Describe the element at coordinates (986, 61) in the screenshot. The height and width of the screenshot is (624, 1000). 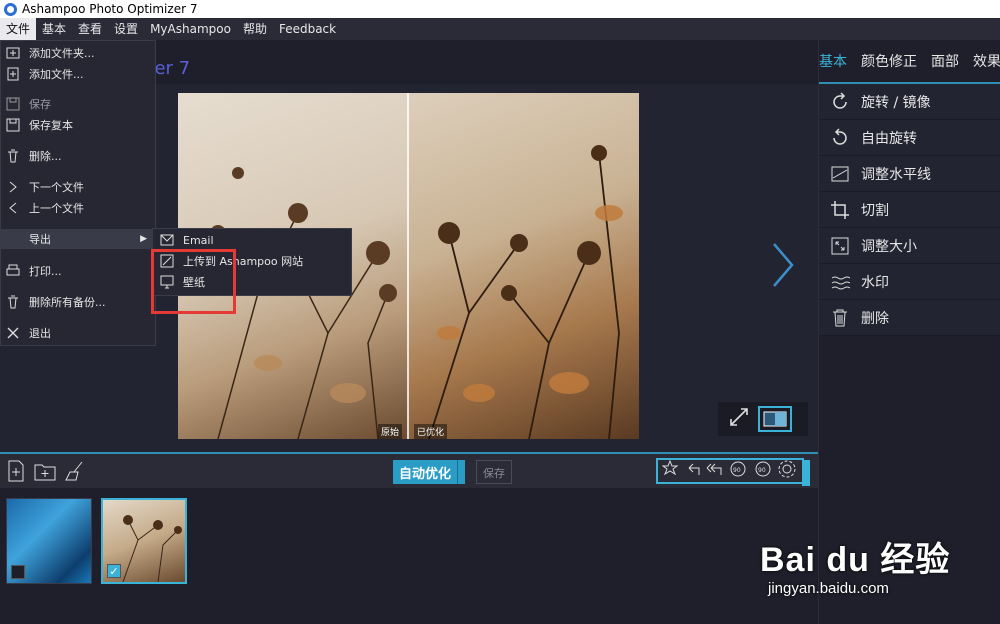
I see `tab-effects: 效果` at that location.